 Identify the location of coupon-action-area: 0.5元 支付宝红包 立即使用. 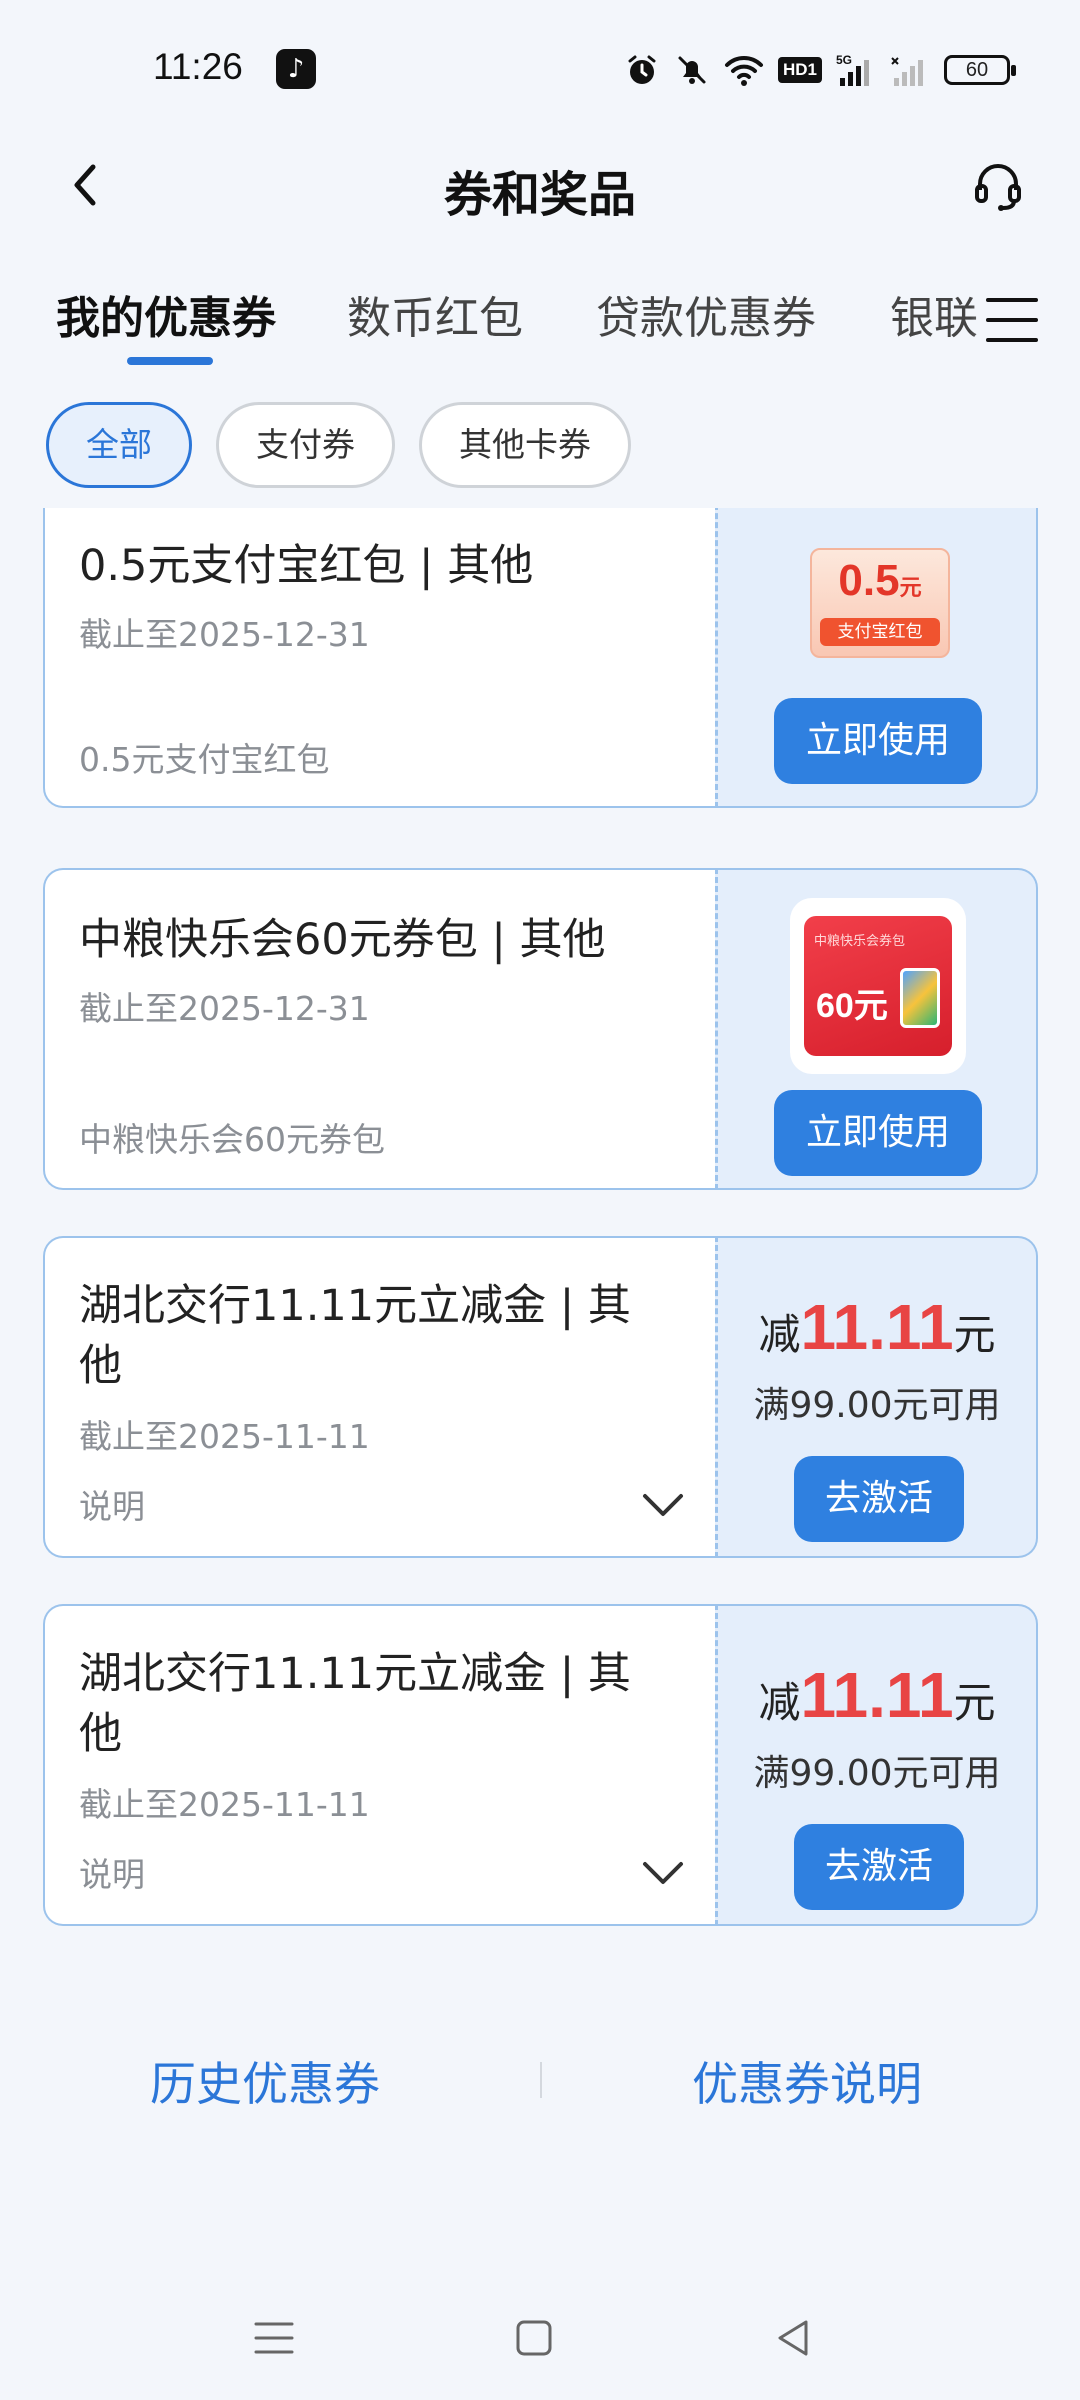
(876, 658).